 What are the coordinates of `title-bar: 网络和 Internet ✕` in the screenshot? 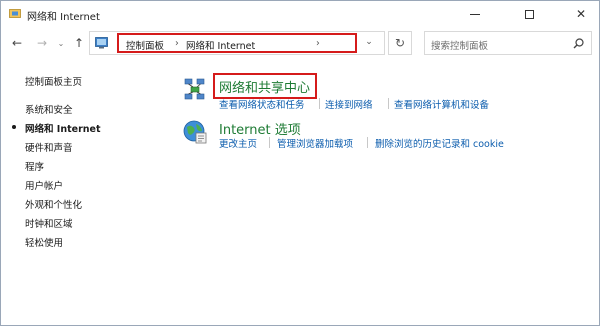 It's located at (300, 14).